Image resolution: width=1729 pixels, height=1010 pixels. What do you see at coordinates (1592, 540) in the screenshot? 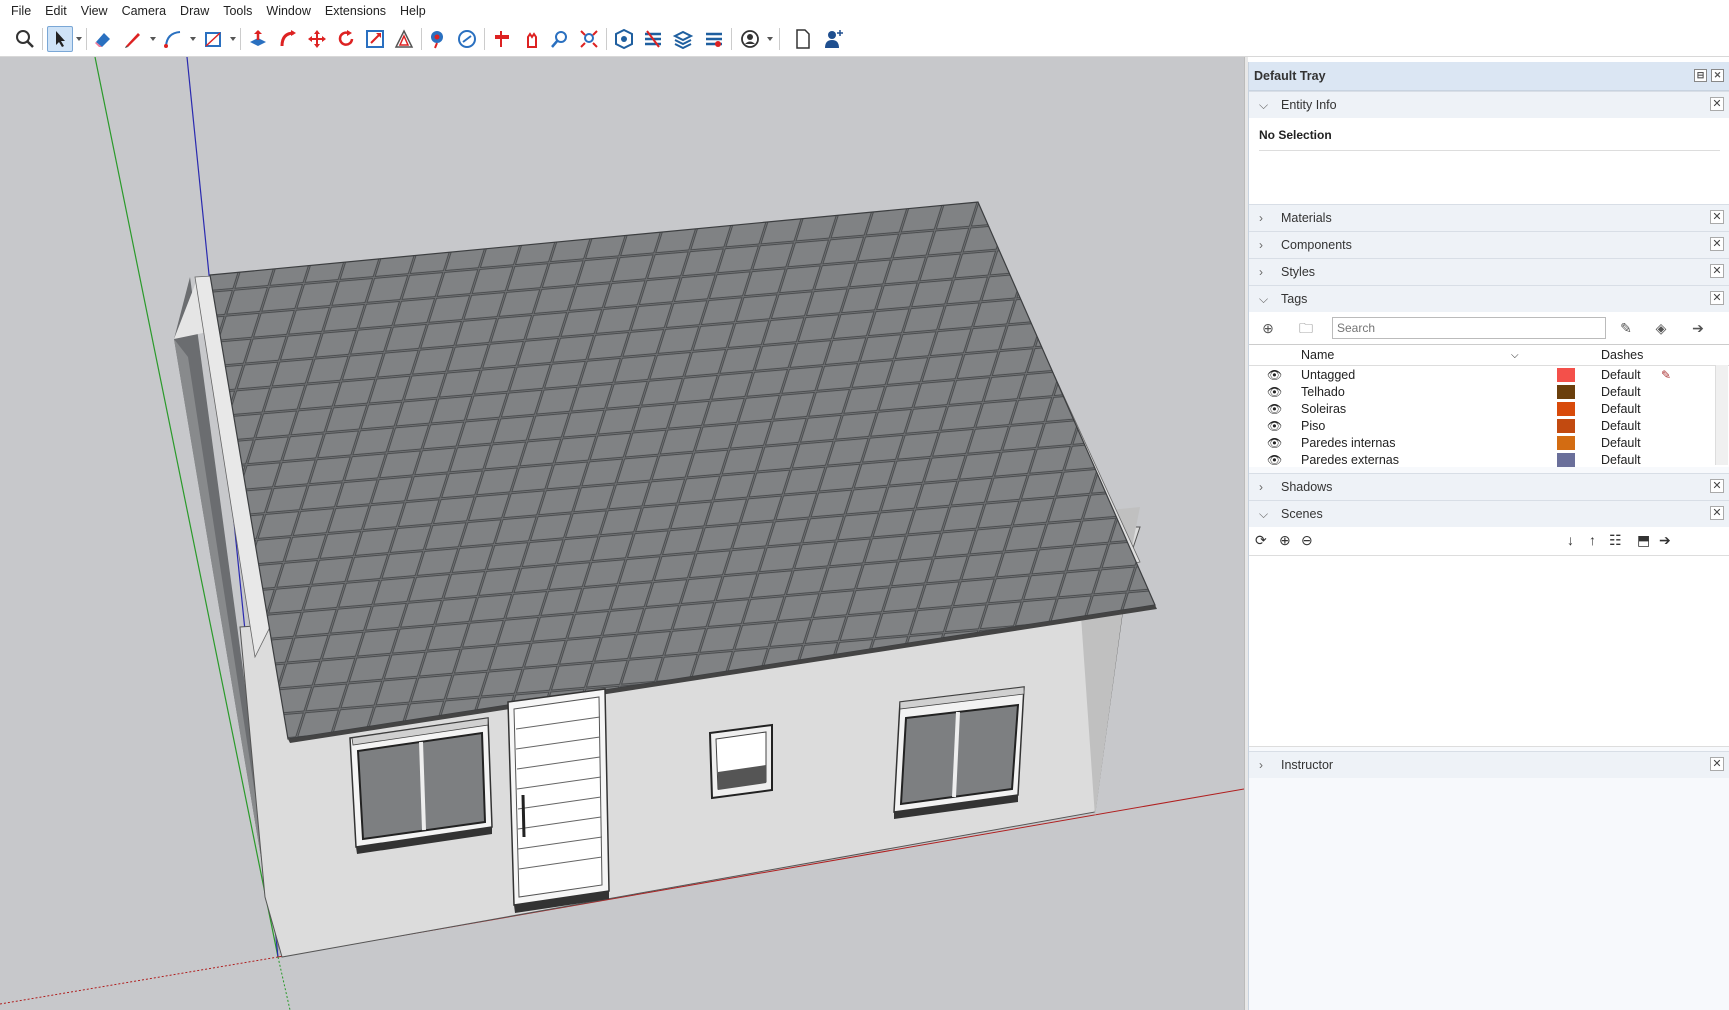
I see `move-up-icon: ↑` at bounding box center [1592, 540].